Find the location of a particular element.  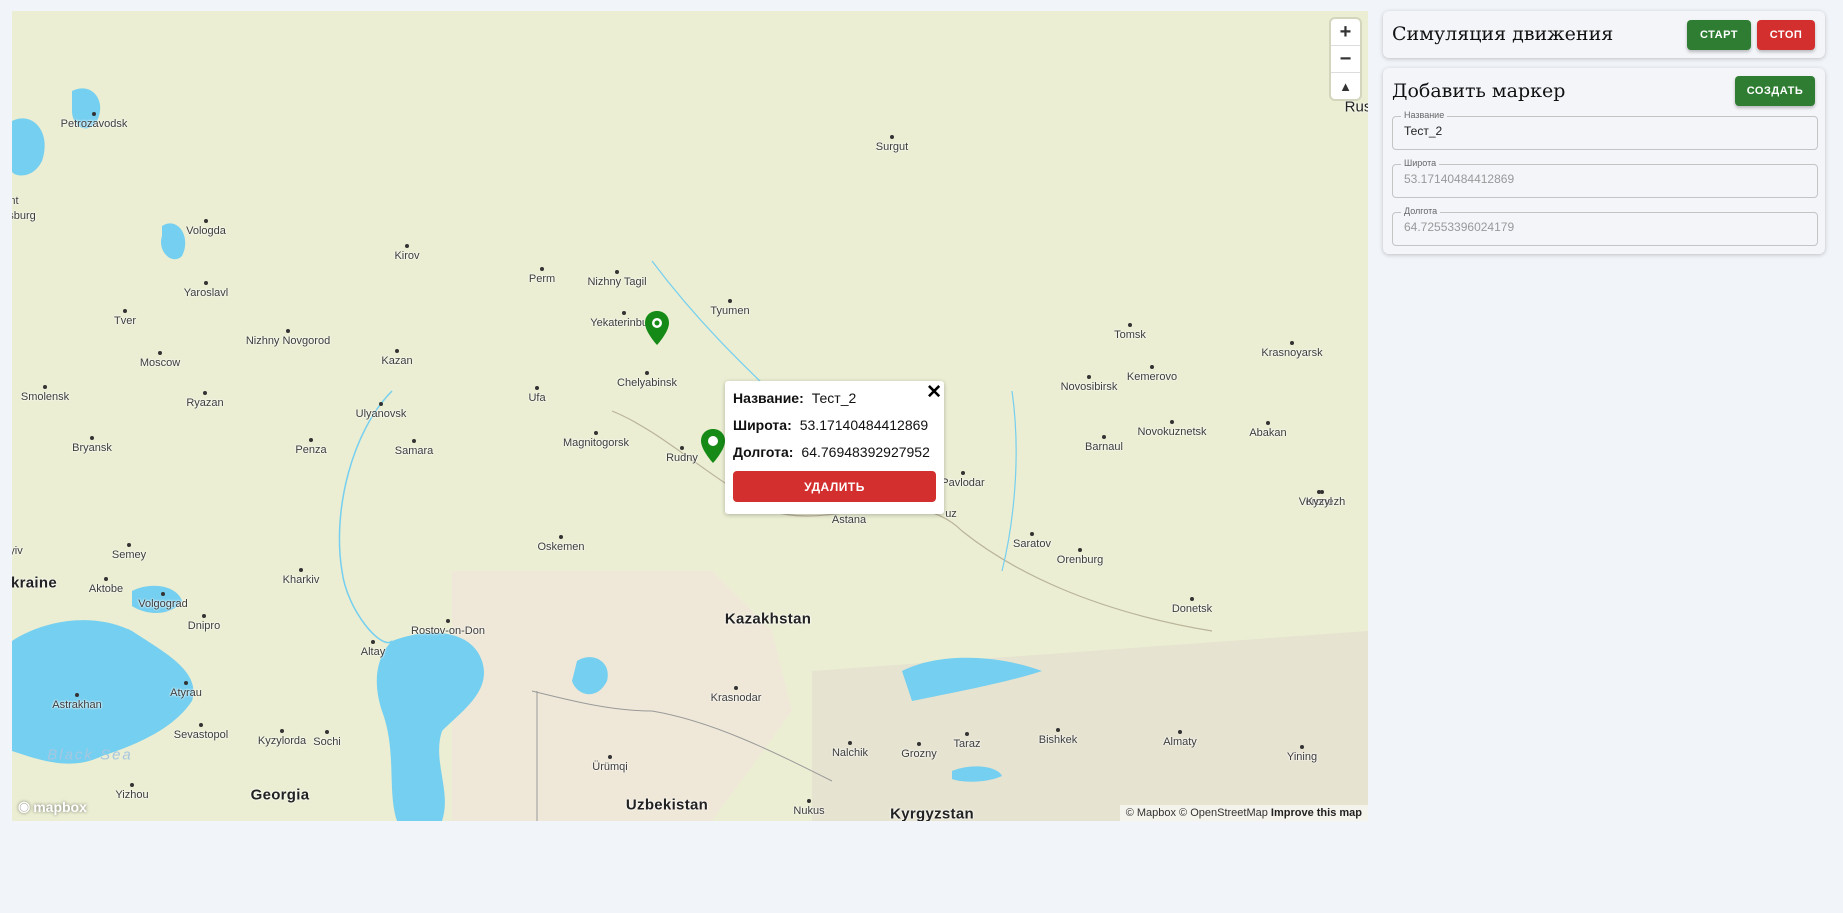

map-partial-label: Rus is located at coordinates (1356, 107).